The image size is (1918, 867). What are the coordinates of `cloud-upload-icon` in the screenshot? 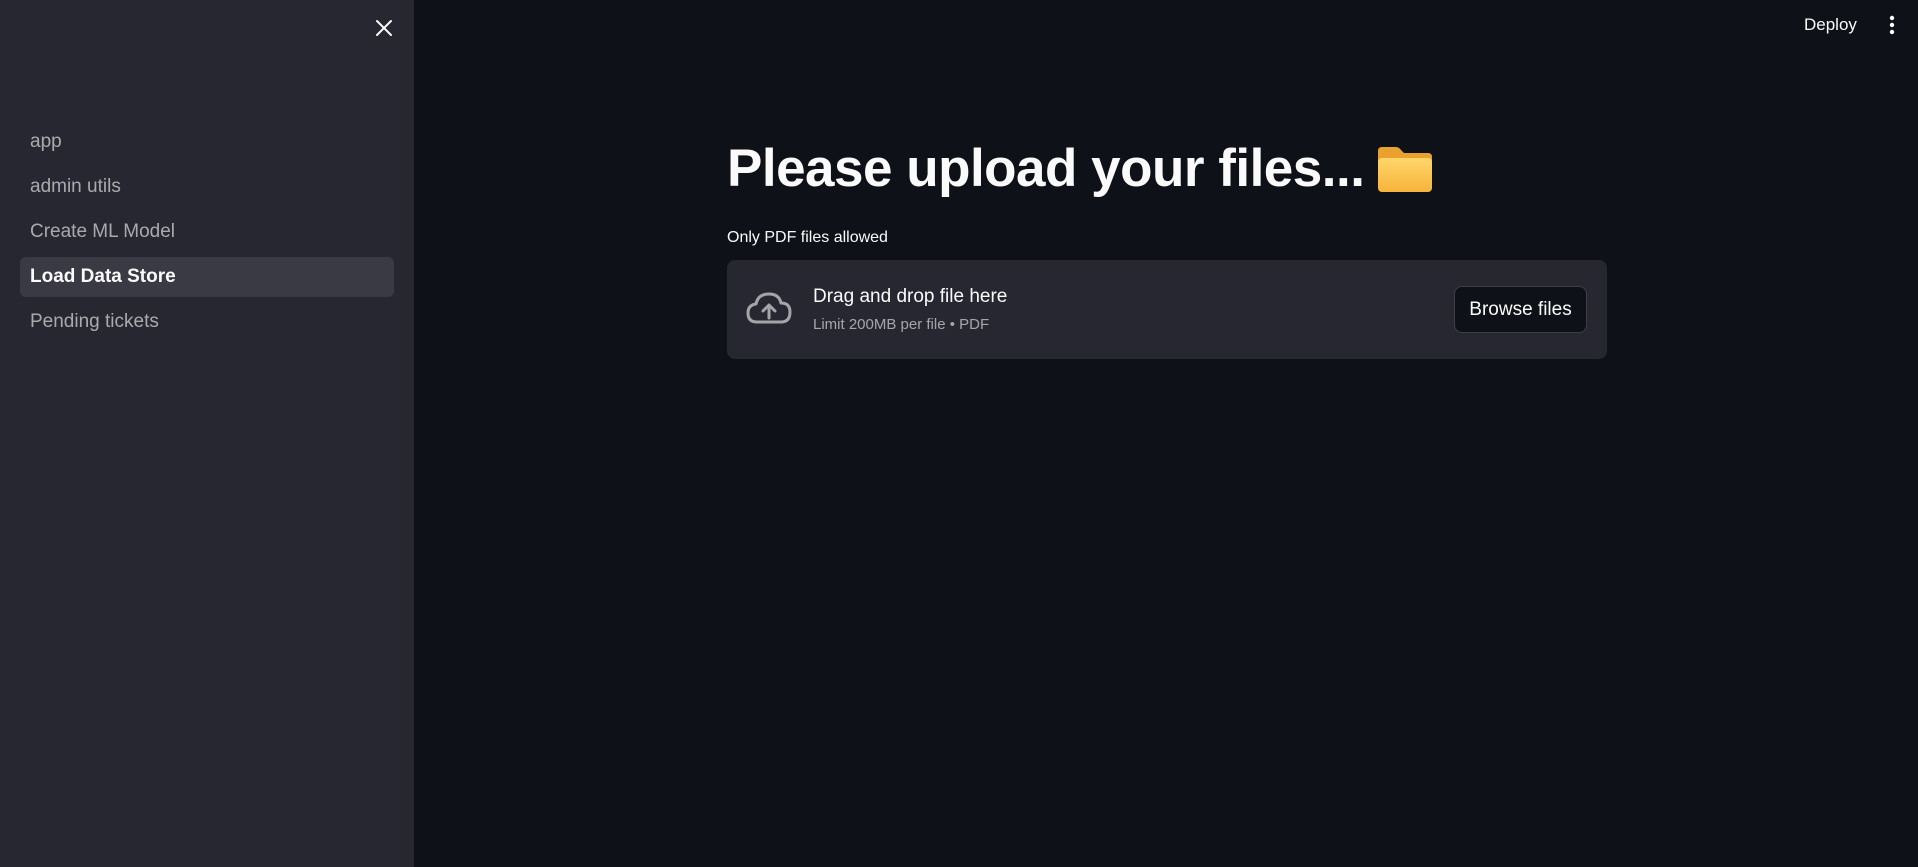 It's located at (769, 310).